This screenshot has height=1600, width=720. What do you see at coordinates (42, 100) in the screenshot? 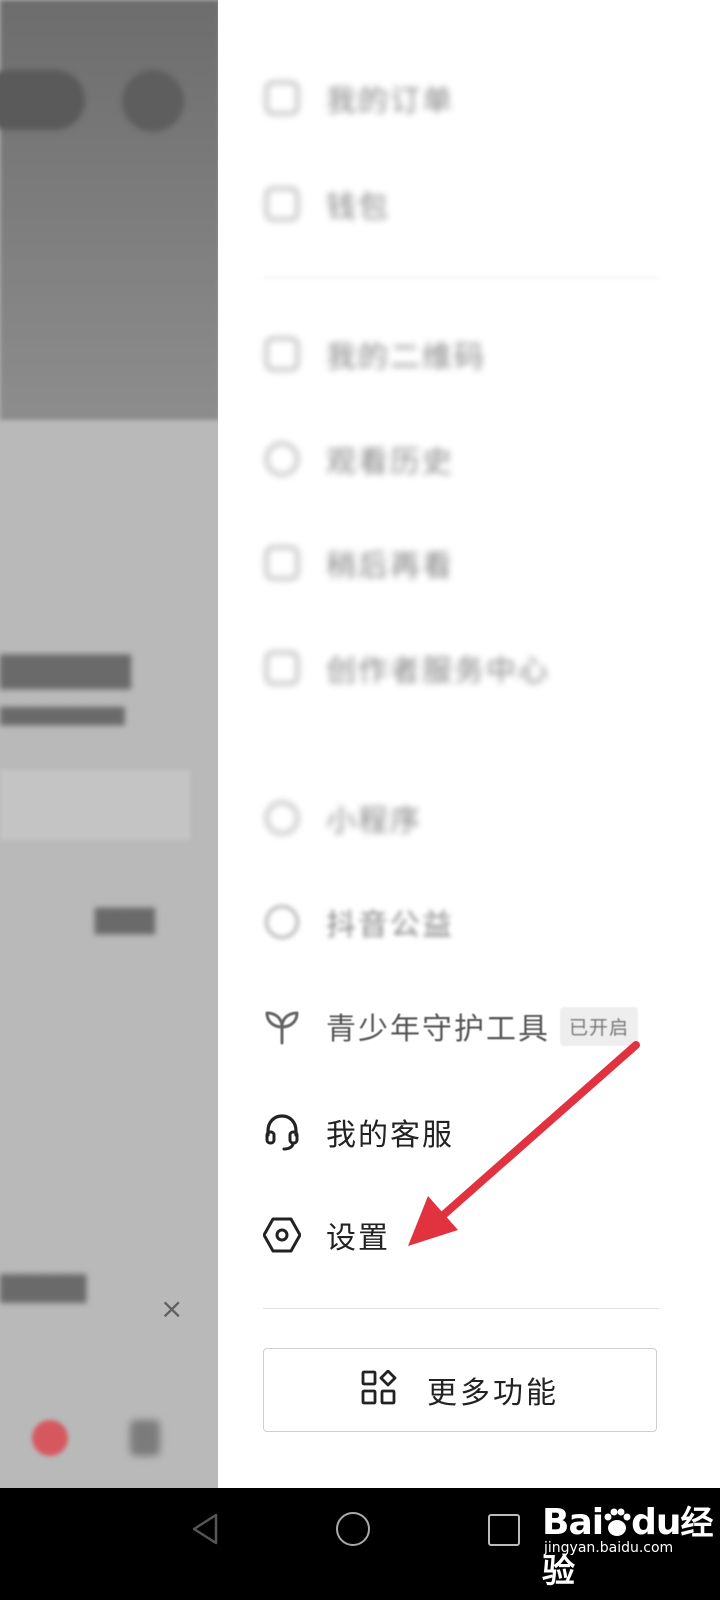
I see `background-pill-button` at bounding box center [42, 100].